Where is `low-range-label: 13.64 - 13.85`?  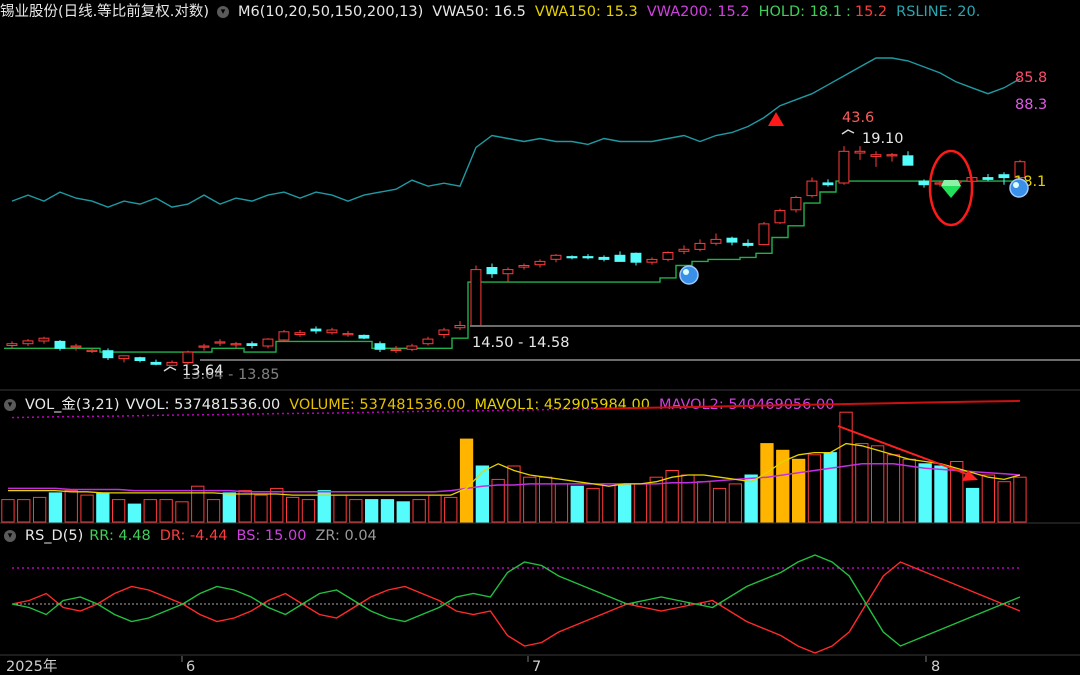 low-range-label: 13.64 - 13.85 is located at coordinates (230, 375).